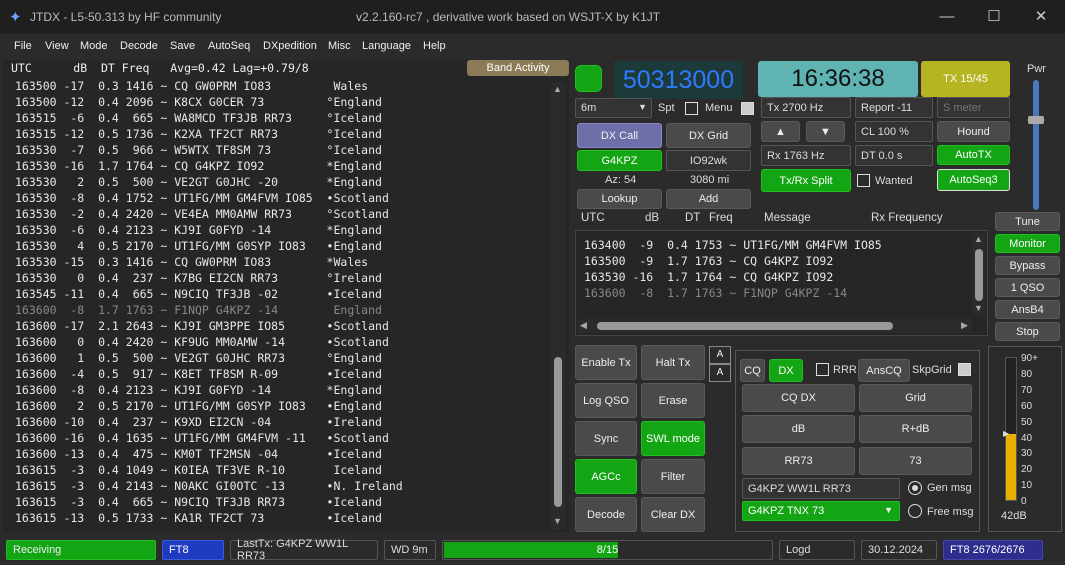 This screenshot has width=1065, height=565. What do you see at coordinates (965, 79) in the screenshot?
I see `tx-period-display: TX 15/45` at bounding box center [965, 79].